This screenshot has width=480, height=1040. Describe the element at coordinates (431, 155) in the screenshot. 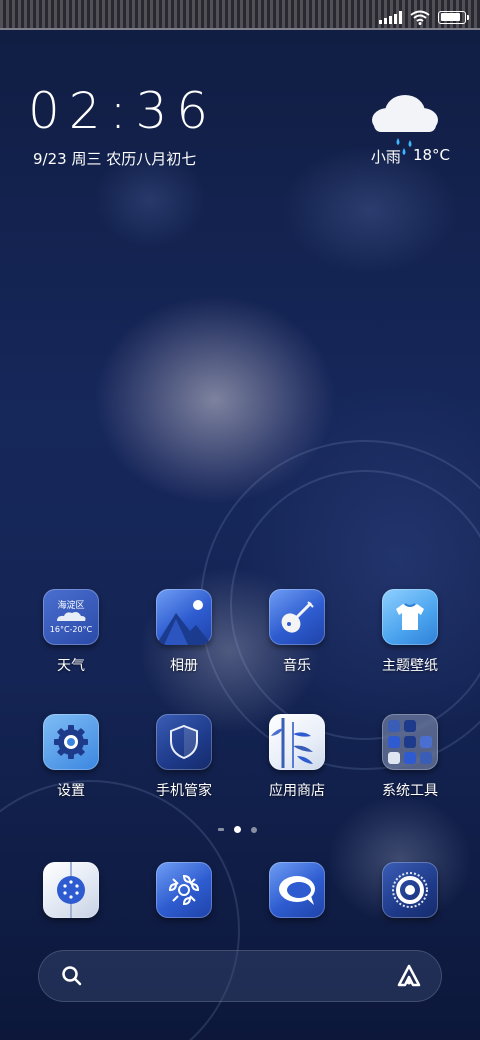

I see `weather-temperature: 18°C` at that location.